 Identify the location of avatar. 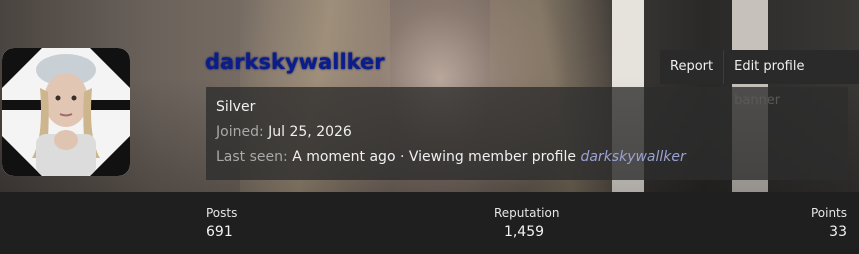
(66, 112).